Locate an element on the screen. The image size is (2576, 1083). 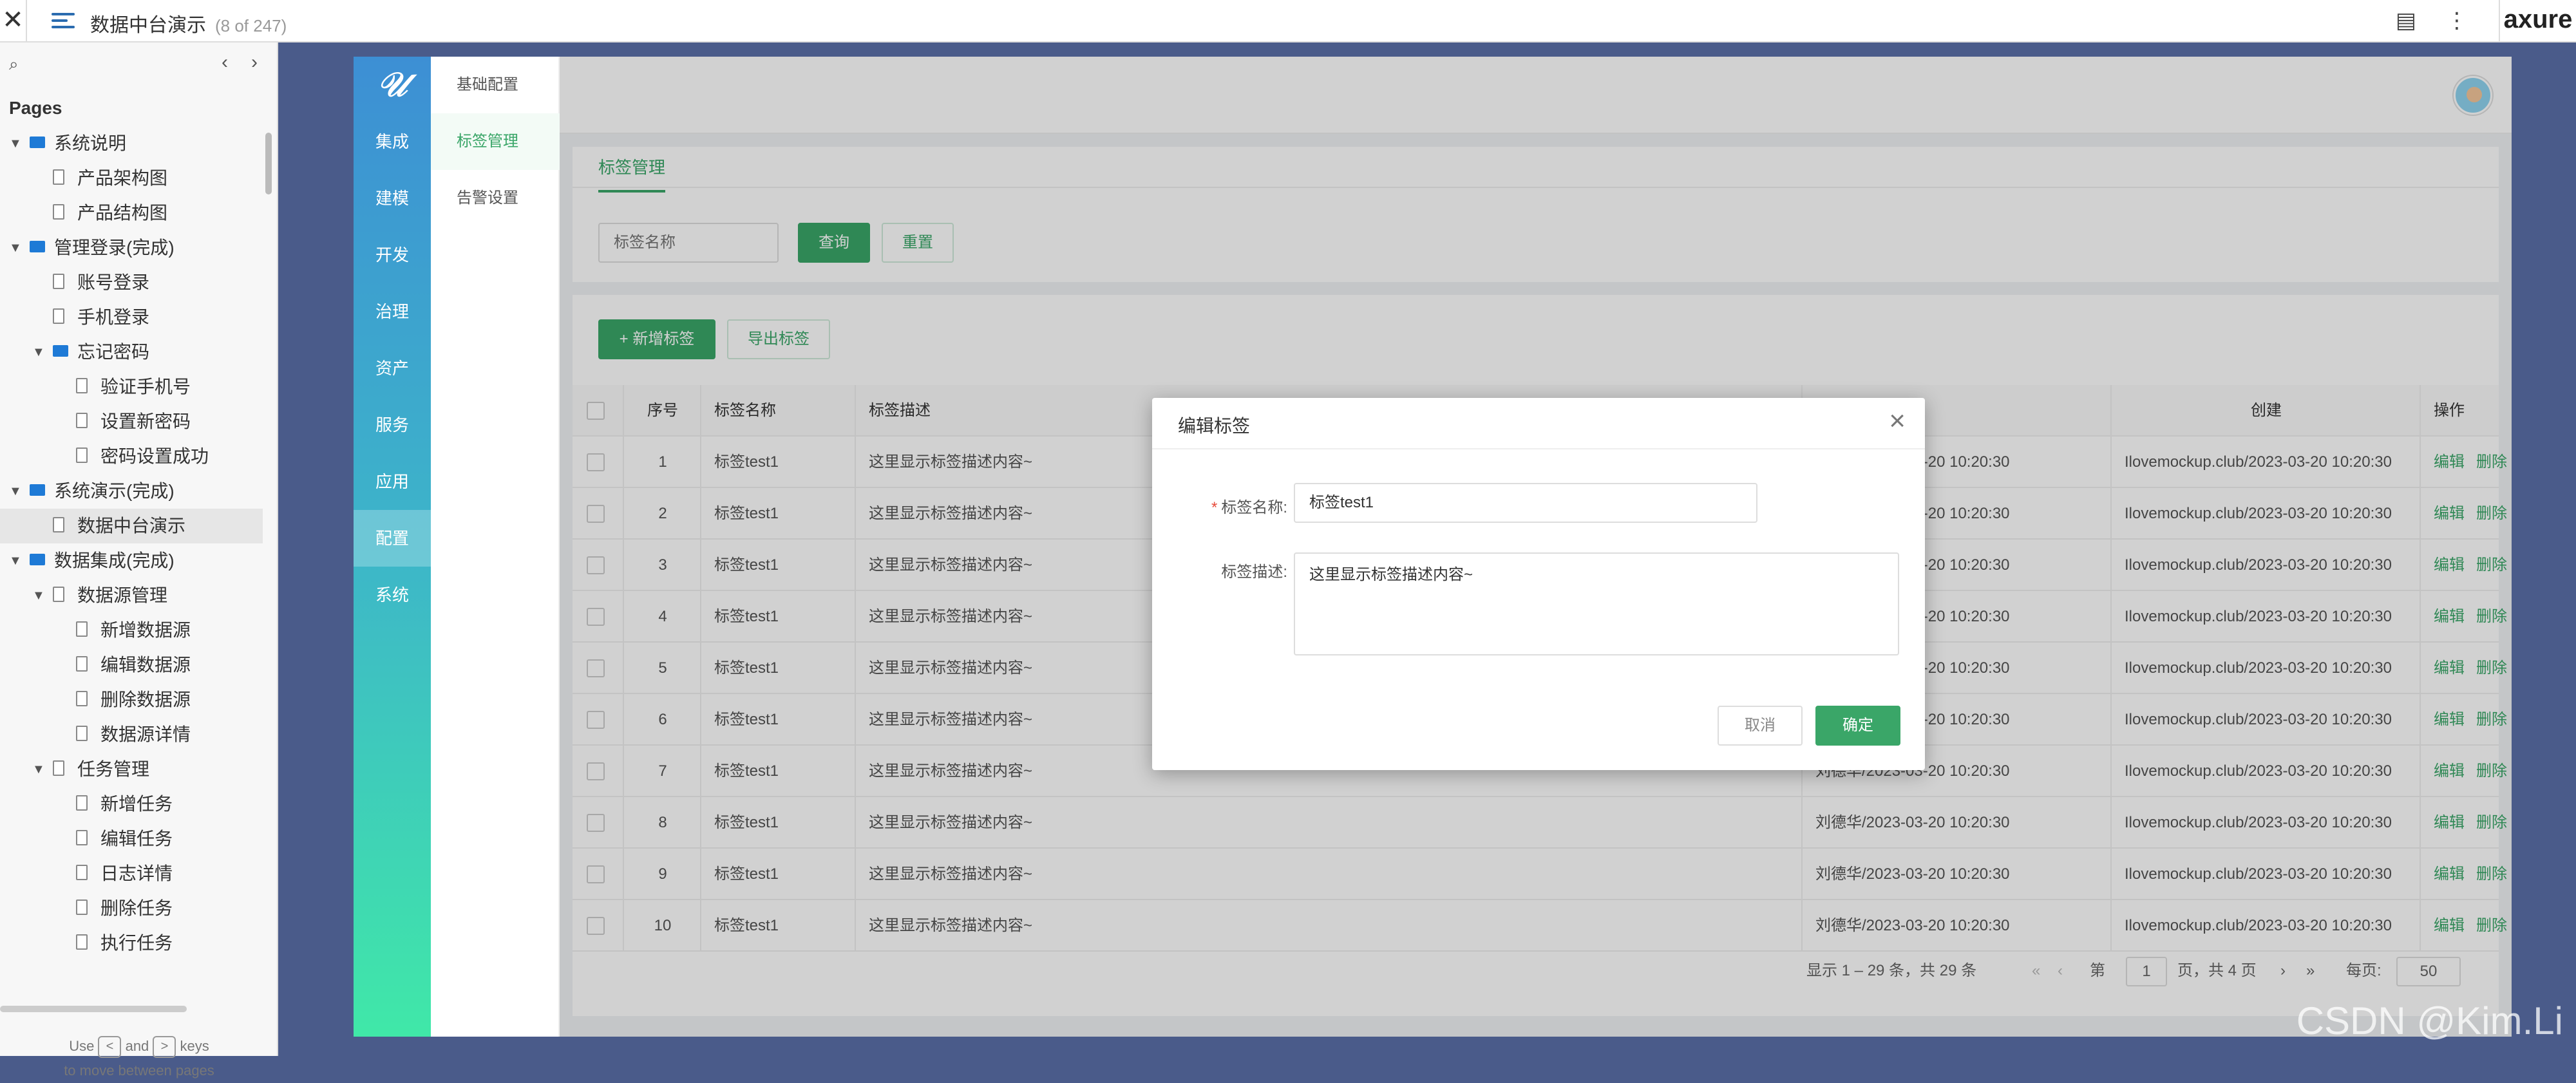
tree-item: ▼ 任务管理 is located at coordinates (131, 770).